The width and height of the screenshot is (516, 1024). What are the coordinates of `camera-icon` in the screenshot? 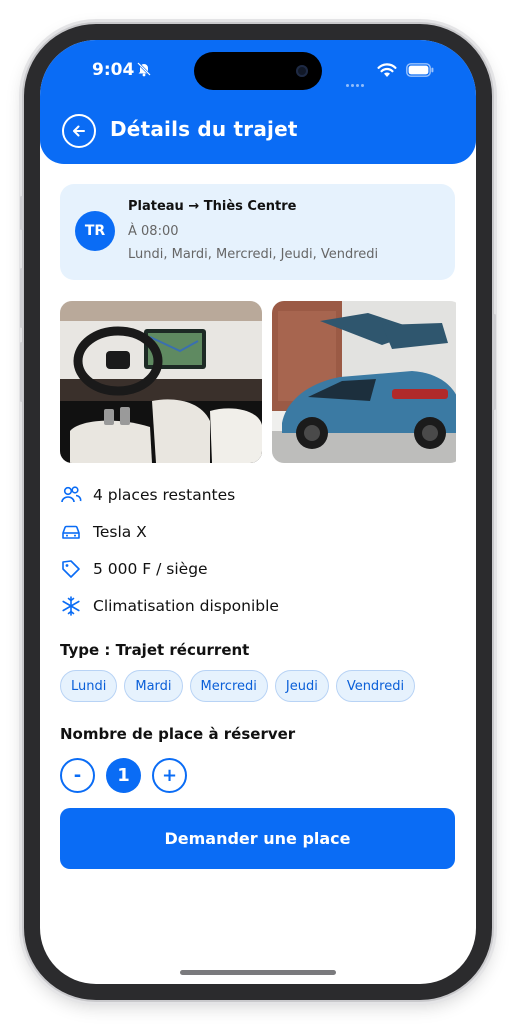 It's located at (302, 71).